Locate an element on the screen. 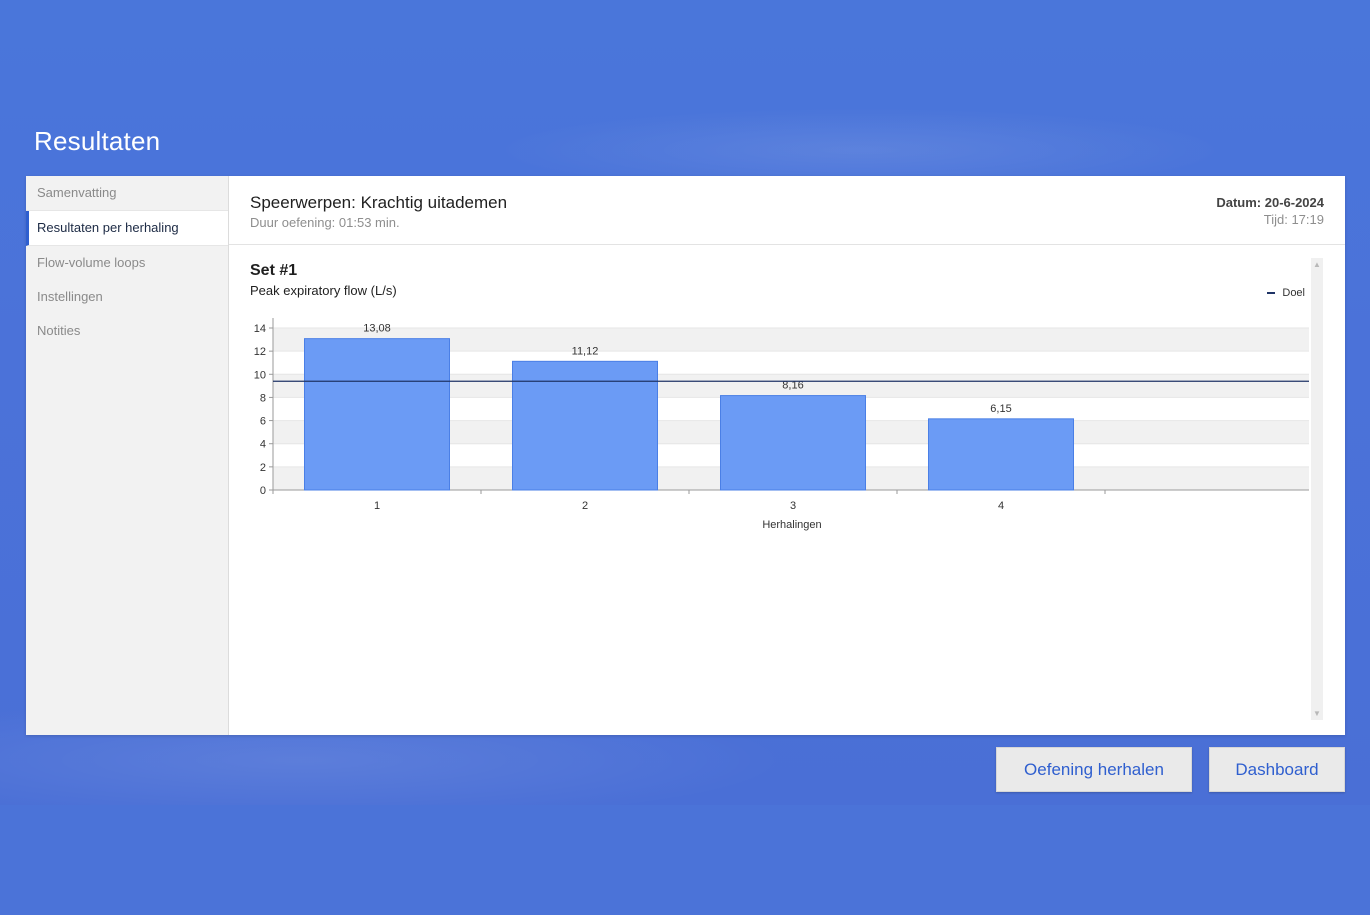 Image resolution: width=1370 pixels, height=915 pixels. x-tick-label: 3 is located at coordinates (793, 506).